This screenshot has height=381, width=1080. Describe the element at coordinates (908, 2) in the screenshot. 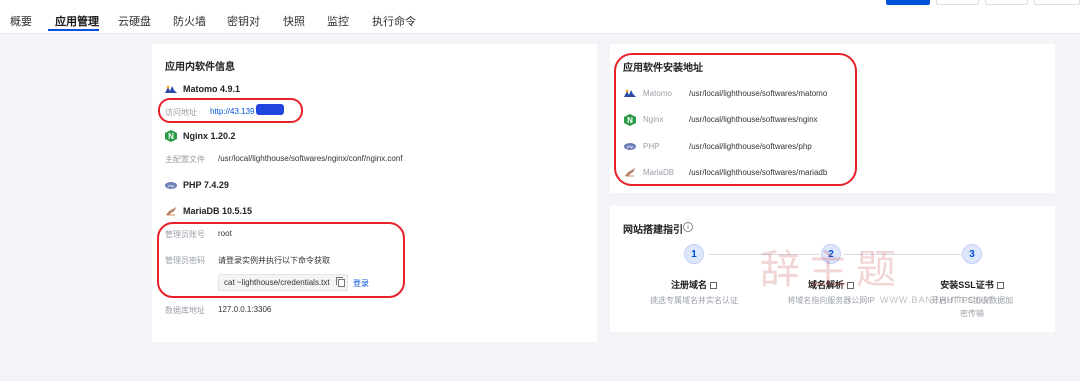

I see `top-primary-button` at that location.